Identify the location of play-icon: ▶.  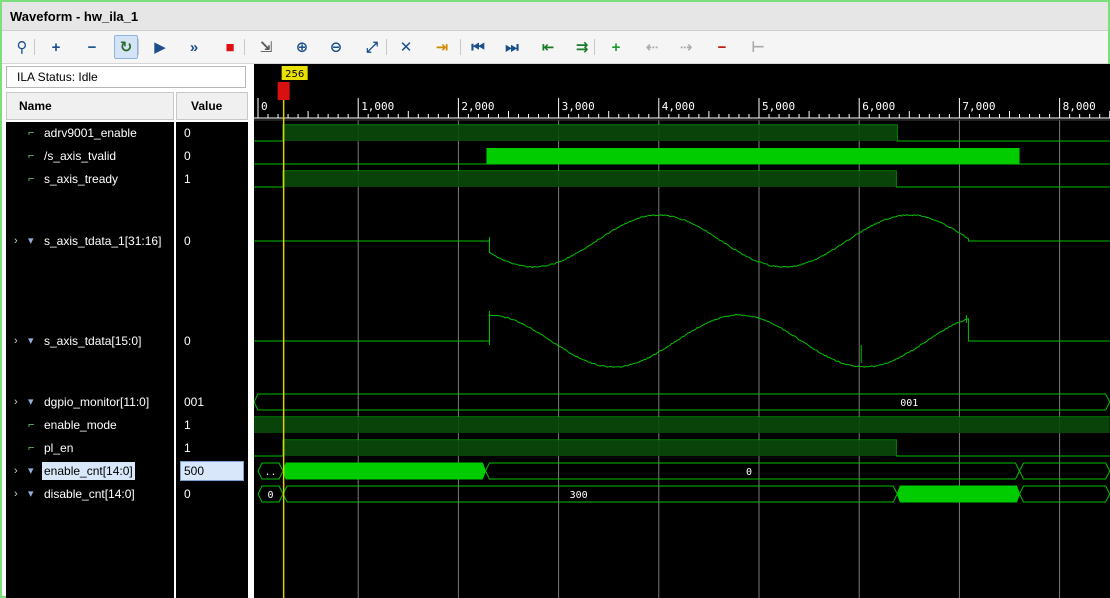
(160, 47).